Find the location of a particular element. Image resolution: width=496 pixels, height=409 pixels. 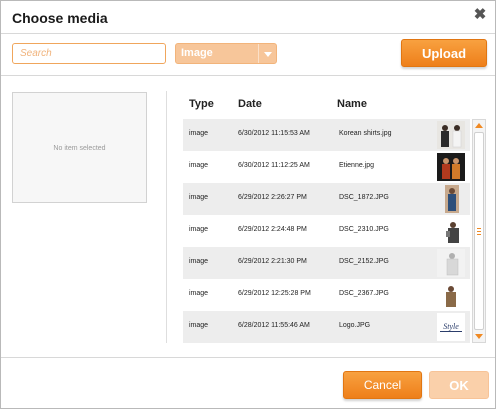

media-row: image 6/29/2012 2:24:48 PM DSC_2310.JPG is located at coordinates (326, 231).